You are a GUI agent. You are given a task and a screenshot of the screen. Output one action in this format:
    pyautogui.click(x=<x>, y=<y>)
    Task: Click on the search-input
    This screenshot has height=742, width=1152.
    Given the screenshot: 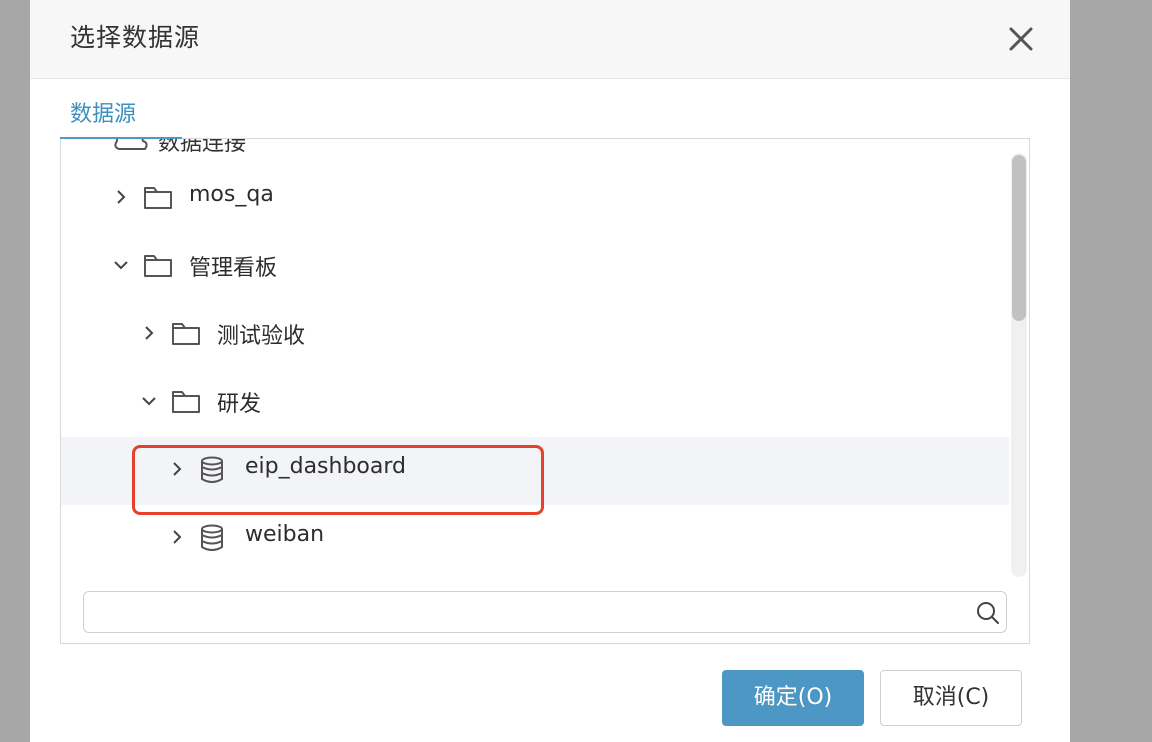 What is the action you would take?
    pyautogui.click(x=526, y=612)
    